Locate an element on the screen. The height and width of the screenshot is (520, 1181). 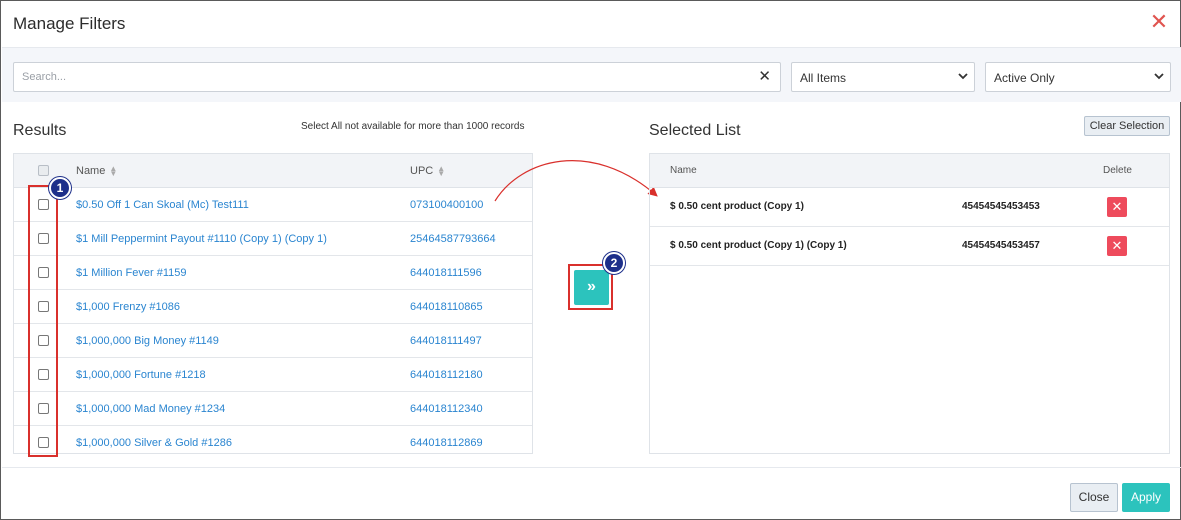
row-upc-link: 644018112869 is located at coordinates (446, 443).